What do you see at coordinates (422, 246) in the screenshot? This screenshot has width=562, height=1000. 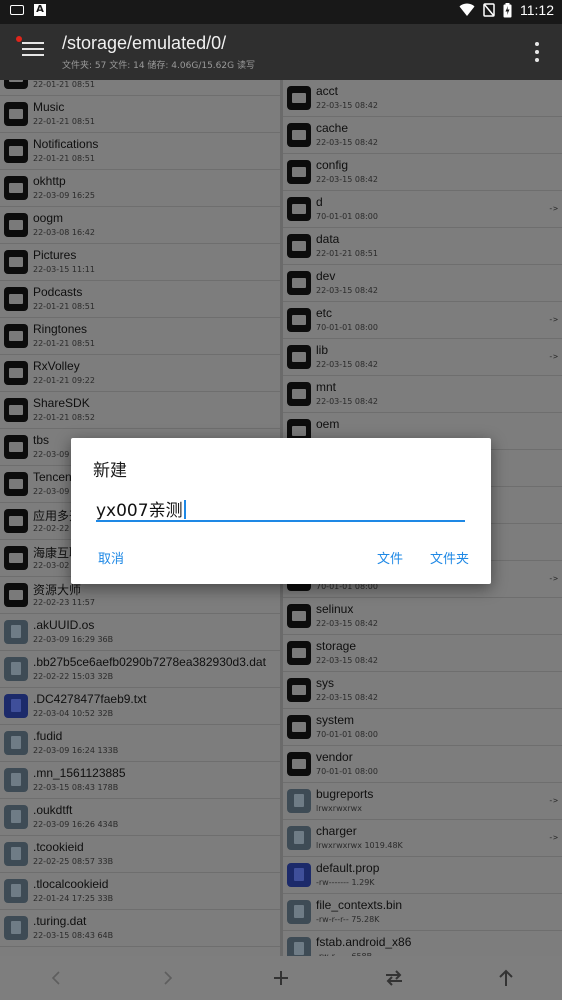 I see `folder-row: data 22-01-21 08:51` at bounding box center [422, 246].